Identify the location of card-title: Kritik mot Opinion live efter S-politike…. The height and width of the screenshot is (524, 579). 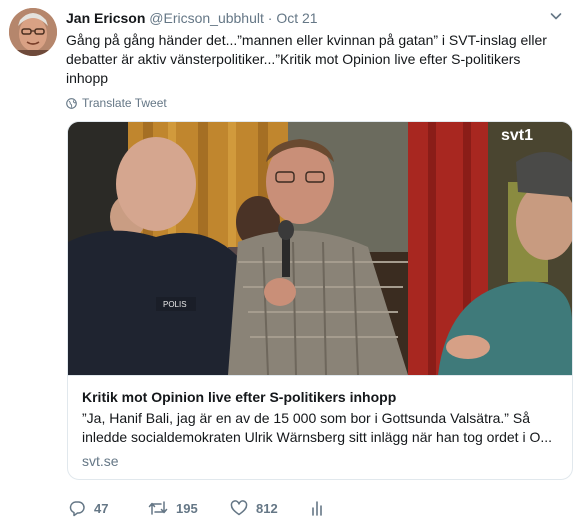
(239, 397).